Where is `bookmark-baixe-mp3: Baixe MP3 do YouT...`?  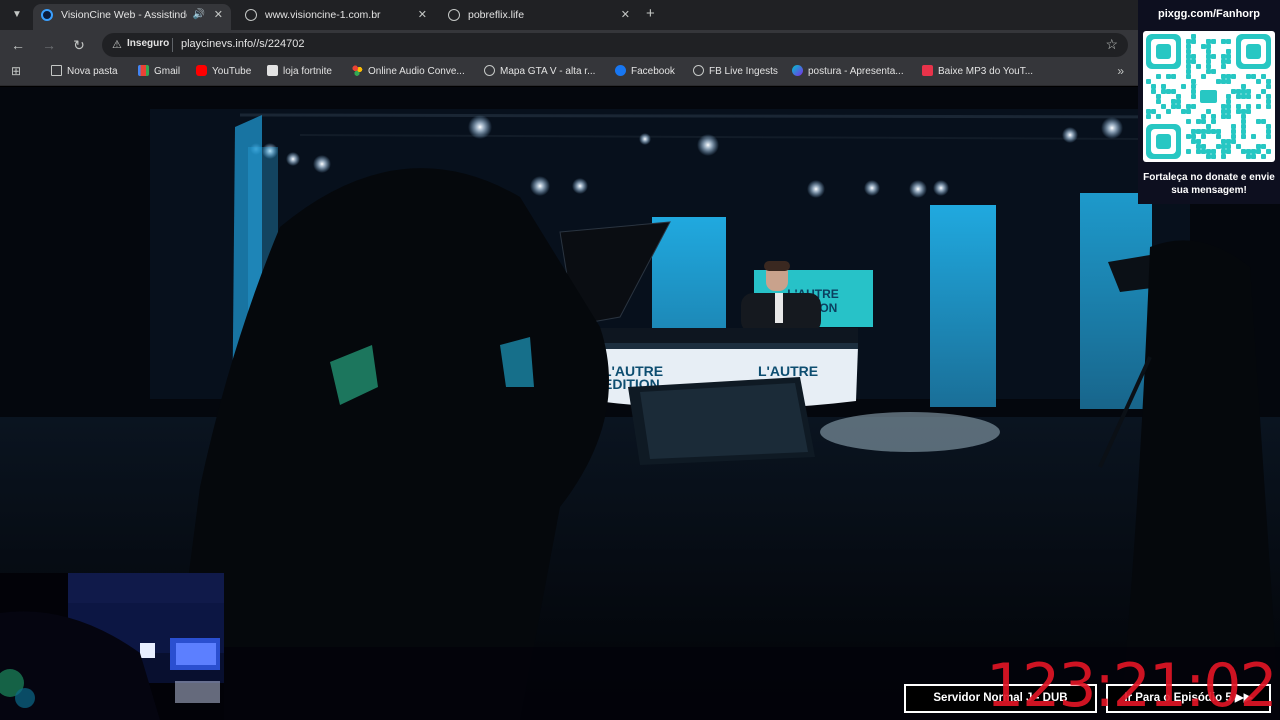 bookmark-baixe-mp3: Baixe MP3 do YouT... is located at coordinates (977, 73).